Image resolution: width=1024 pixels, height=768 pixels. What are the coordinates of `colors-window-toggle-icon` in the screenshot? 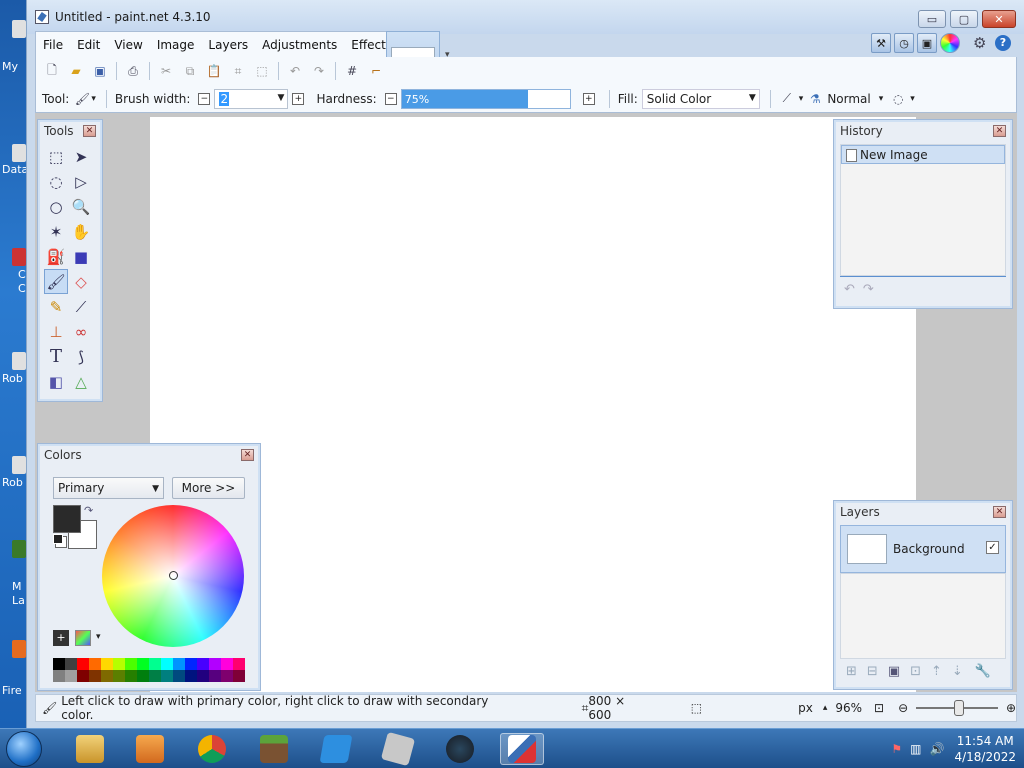 It's located at (950, 43).